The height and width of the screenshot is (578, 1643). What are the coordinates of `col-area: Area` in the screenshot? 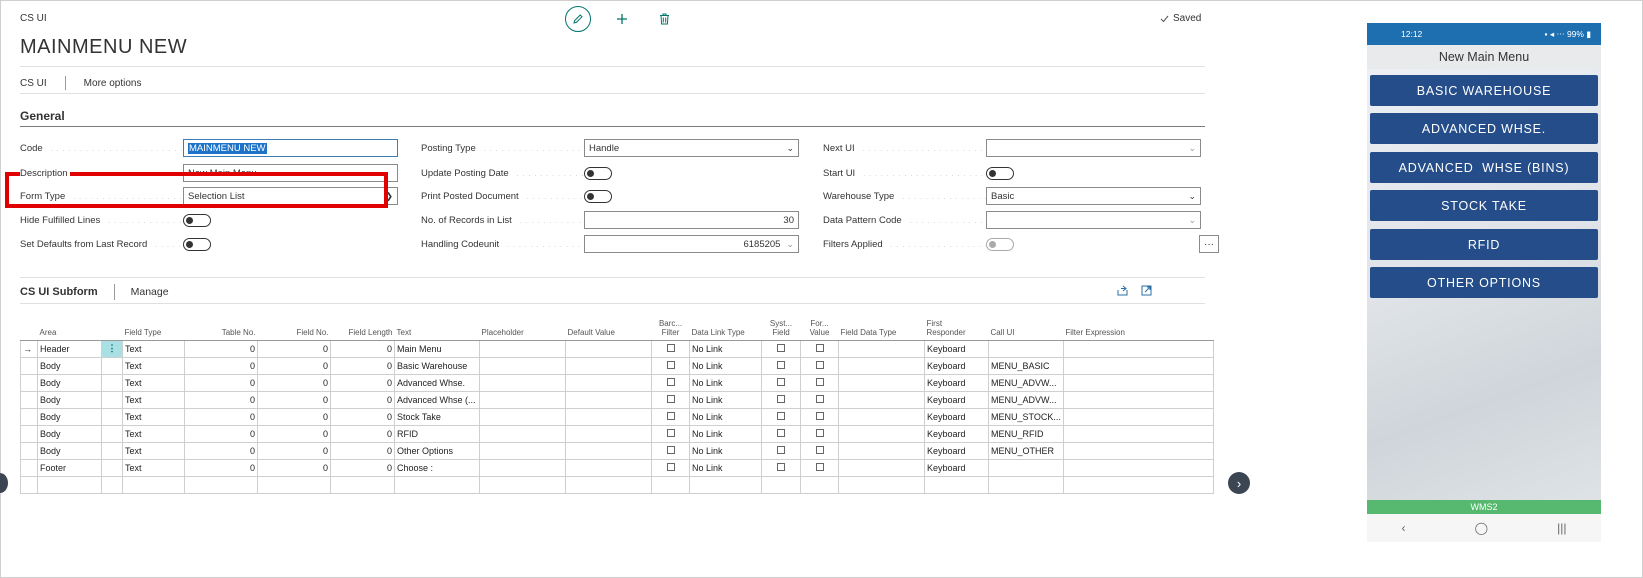 It's located at (69, 327).